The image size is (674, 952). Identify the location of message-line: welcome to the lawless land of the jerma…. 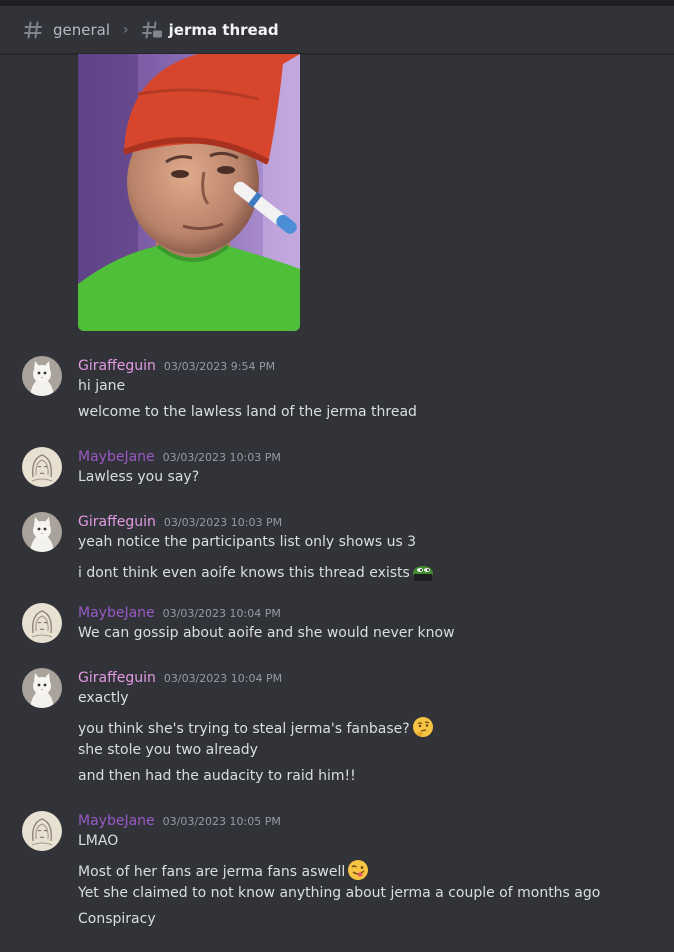
(247, 412).